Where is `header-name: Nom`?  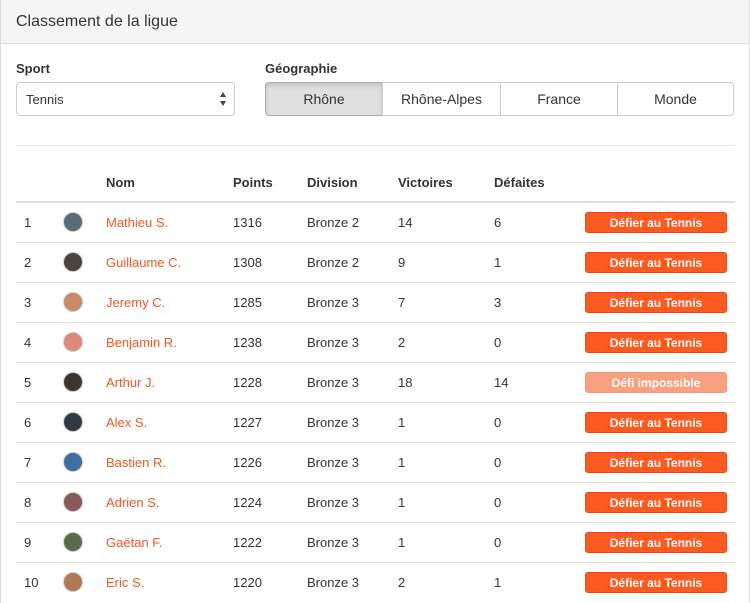
header-name: Nom is located at coordinates (169, 183).